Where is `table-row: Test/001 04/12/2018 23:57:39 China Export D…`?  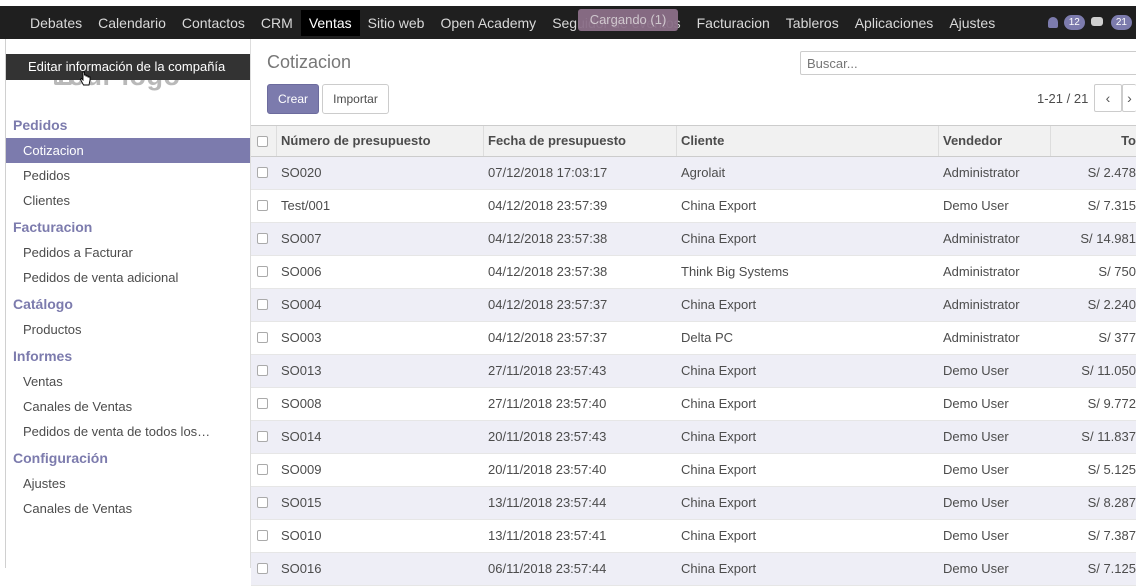
table-row: Test/001 04/12/2018 23:57:39 China Export D… is located at coordinates (693, 206).